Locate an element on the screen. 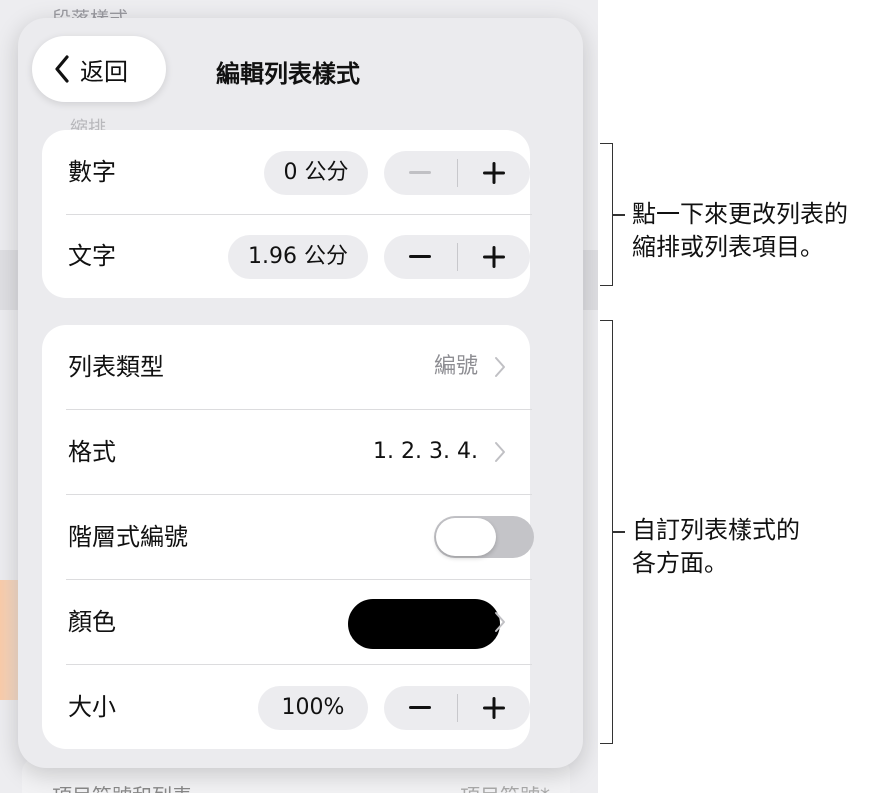  list-format-row: 格式 1. 2. 3. 4. is located at coordinates (286, 452).